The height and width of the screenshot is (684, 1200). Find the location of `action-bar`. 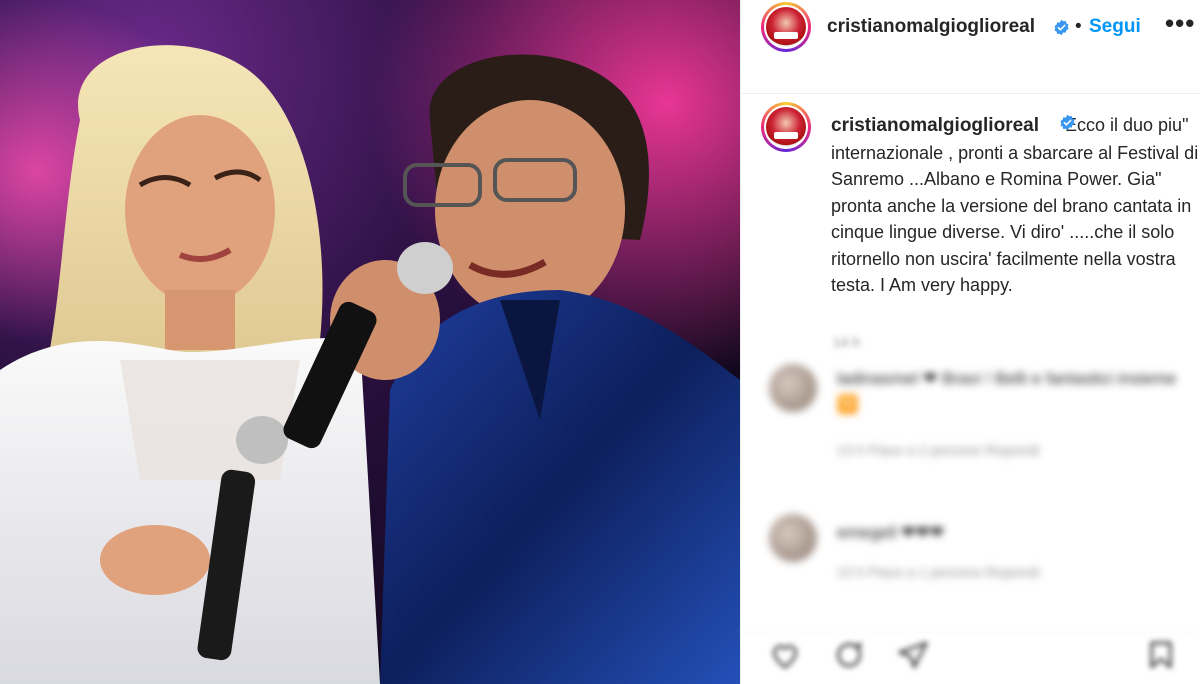

action-bar is located at coordinates (970, 657).